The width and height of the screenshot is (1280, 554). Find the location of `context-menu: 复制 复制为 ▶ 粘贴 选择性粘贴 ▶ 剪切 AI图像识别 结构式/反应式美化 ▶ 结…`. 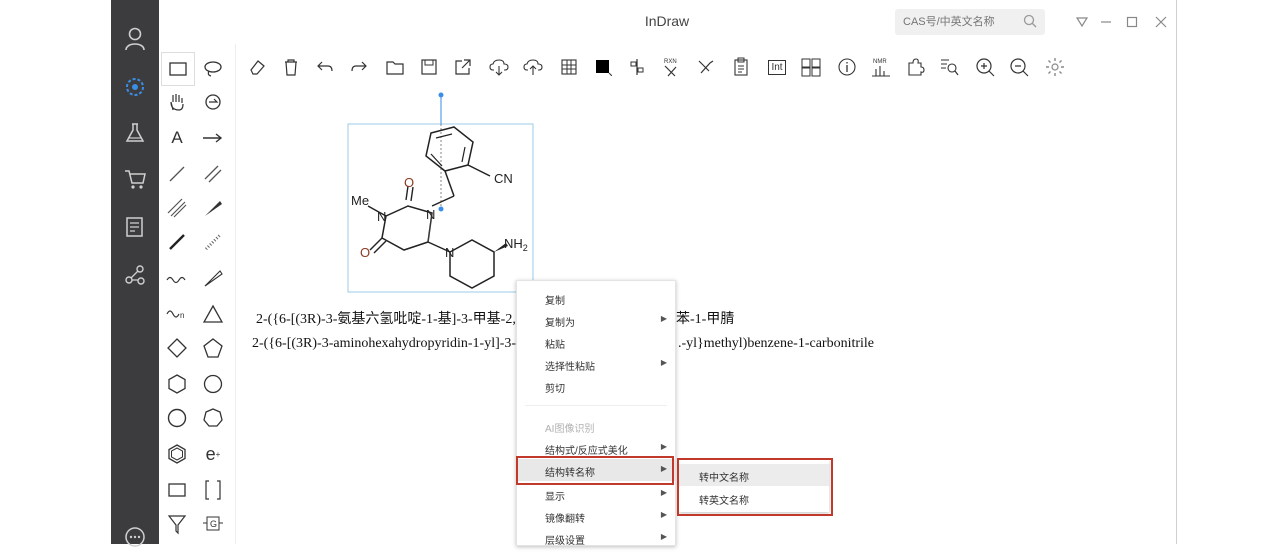

context-menu: 复制 复制为 ▶ 粘贴 选择性粘贴 ▶ 剪切 AI图像识别 结构式/反应式美化 ▶ 结… is located at coordinates (596, 414).